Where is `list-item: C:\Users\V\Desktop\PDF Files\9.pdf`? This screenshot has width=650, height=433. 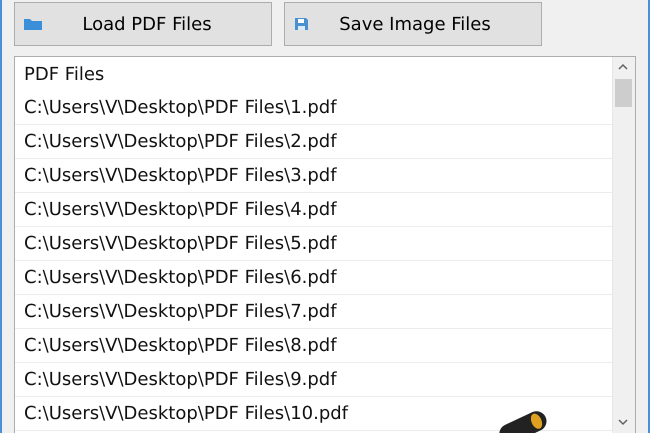
list-item: C:\Users\V\Desktop\PDF Files\9.pdf is located at coordinates (313, 380).